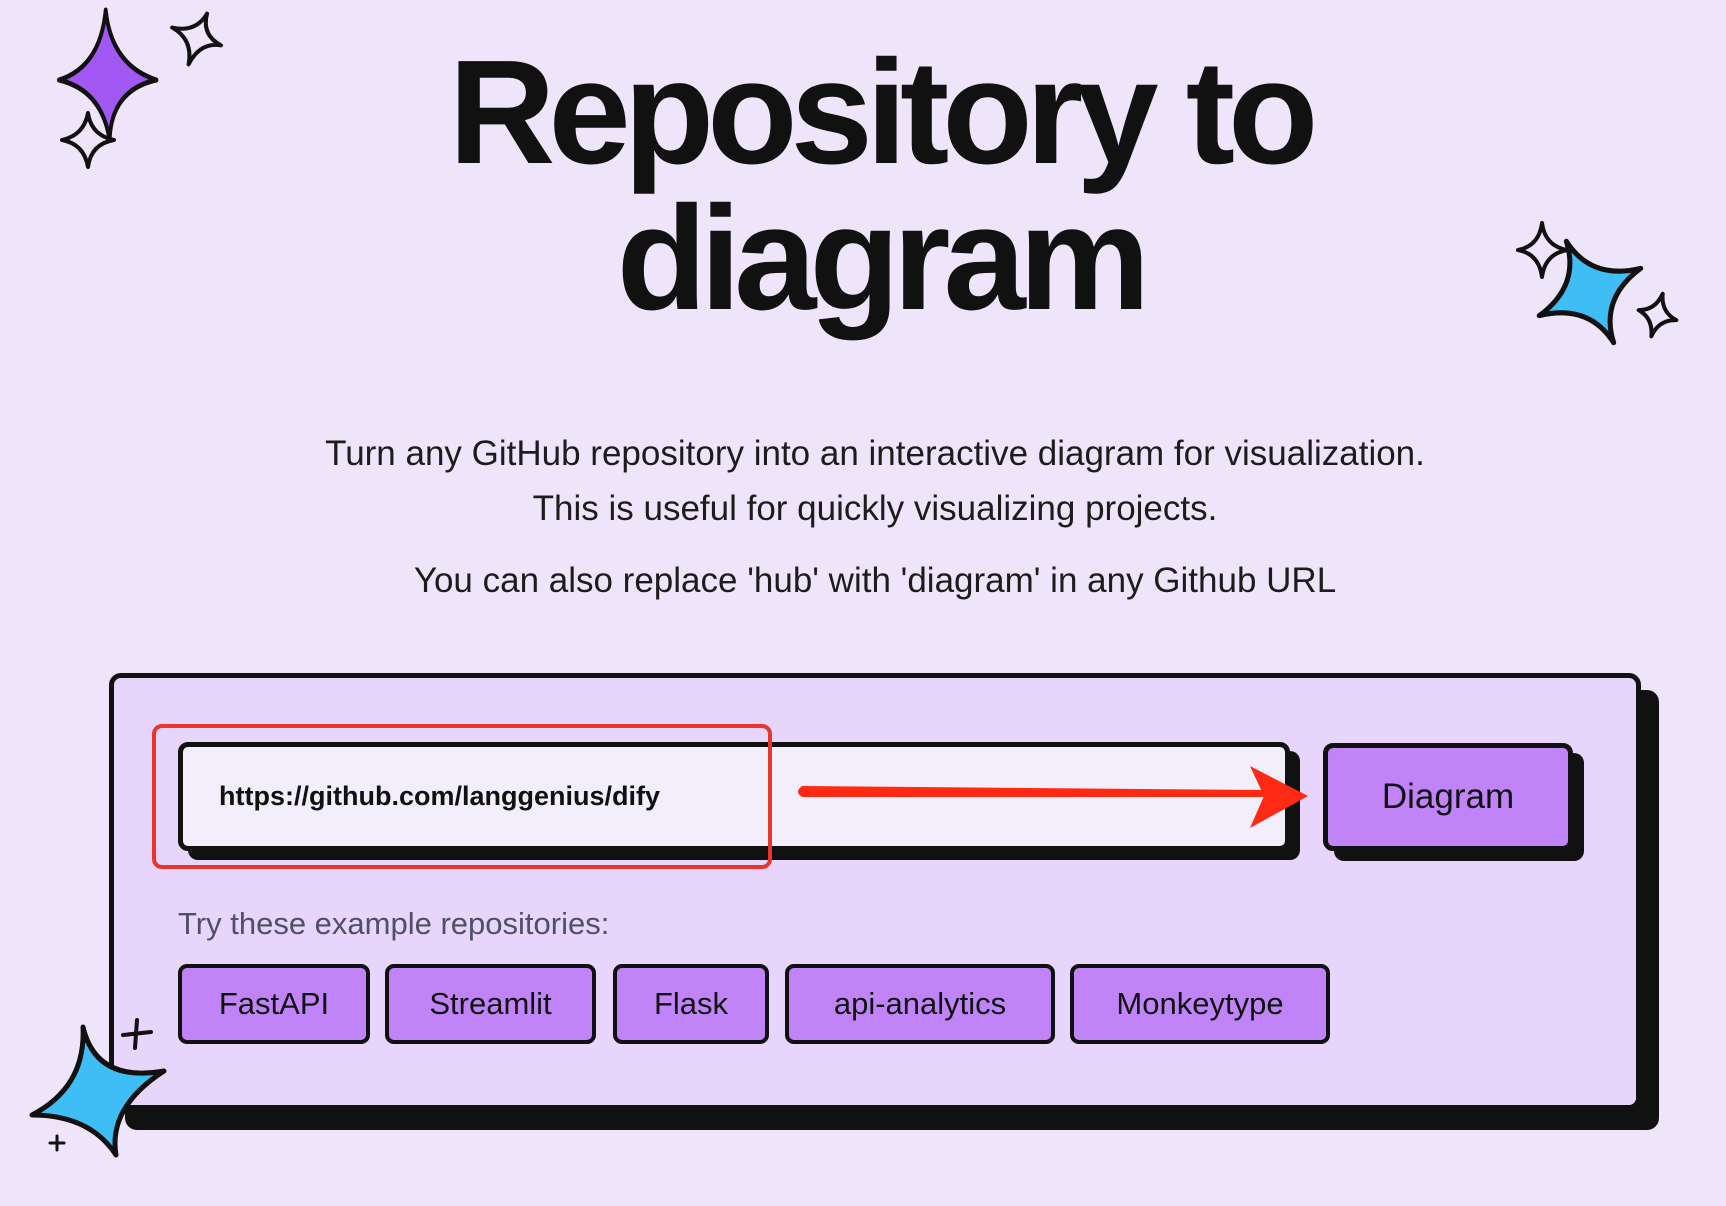 The image size is (1726, 1206). I want to click on example-api-analytics-button: api-analytics, so click(920, 1004).